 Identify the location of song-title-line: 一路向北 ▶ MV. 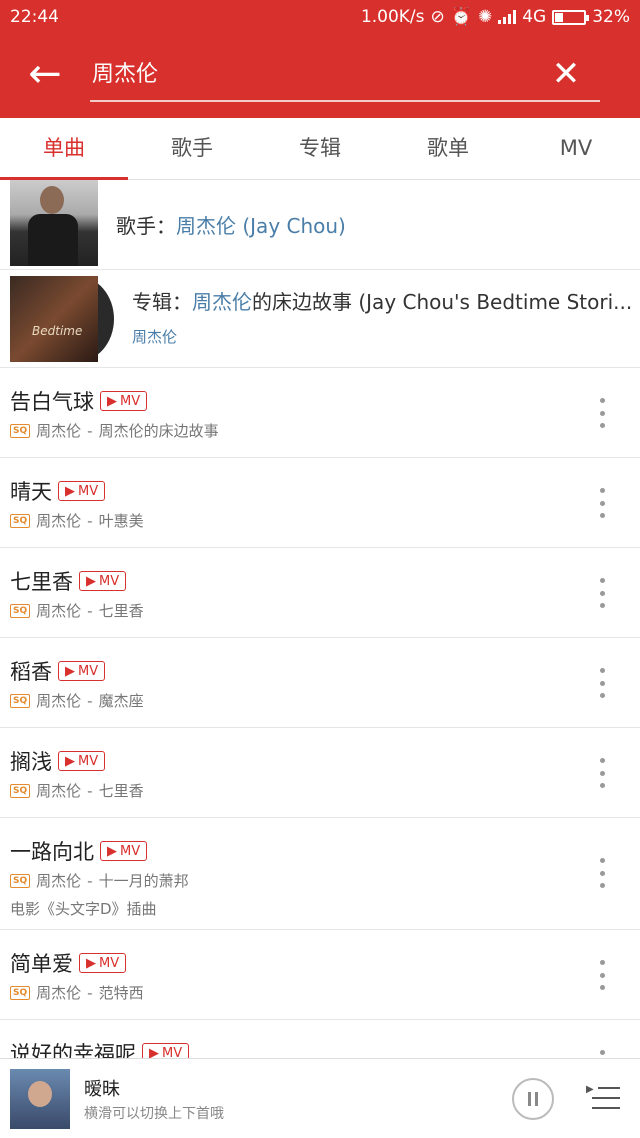
(79, 851).